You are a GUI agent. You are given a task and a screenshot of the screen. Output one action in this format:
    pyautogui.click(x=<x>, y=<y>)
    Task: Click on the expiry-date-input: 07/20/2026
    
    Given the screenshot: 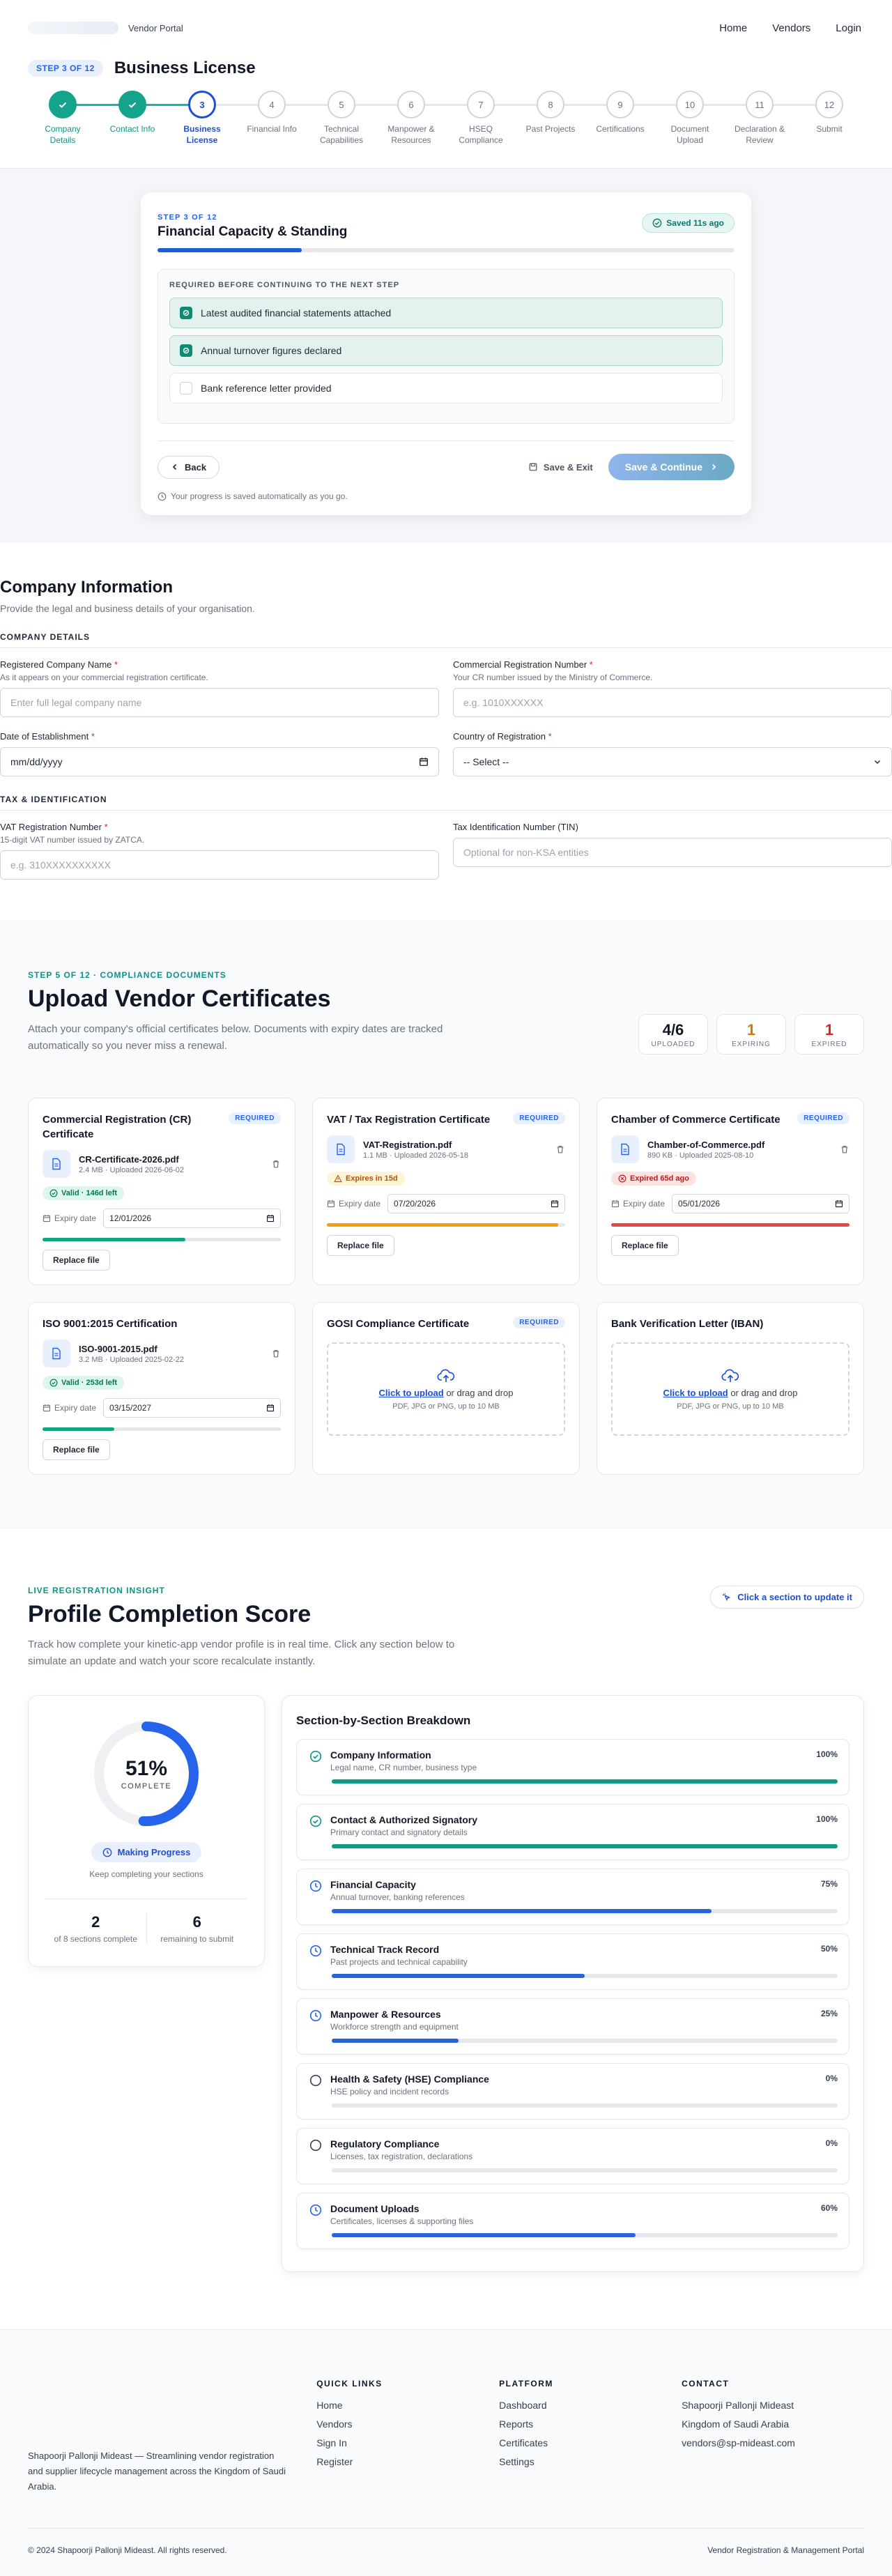 What is the action you would take?
    pyautogui.click(x=476, y=1204)
    